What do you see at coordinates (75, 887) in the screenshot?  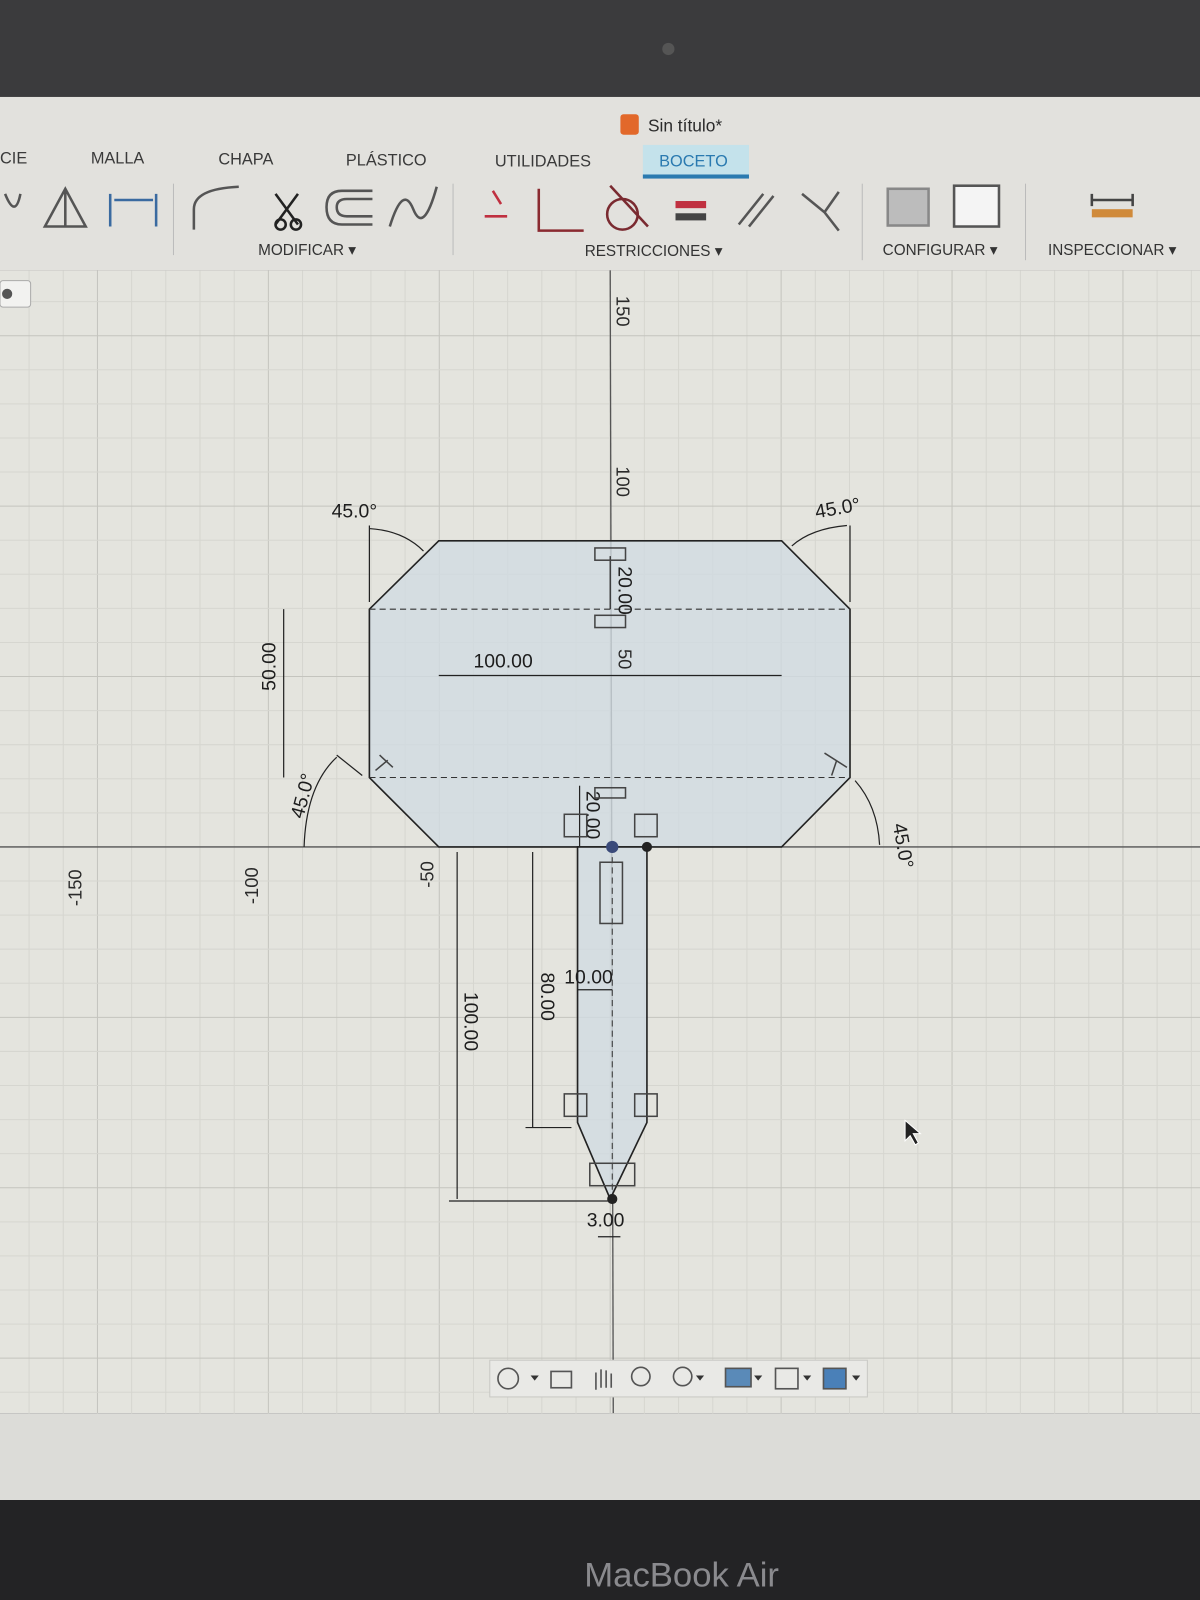 I see `axis-label: -150` at bounding box center [75, 887].